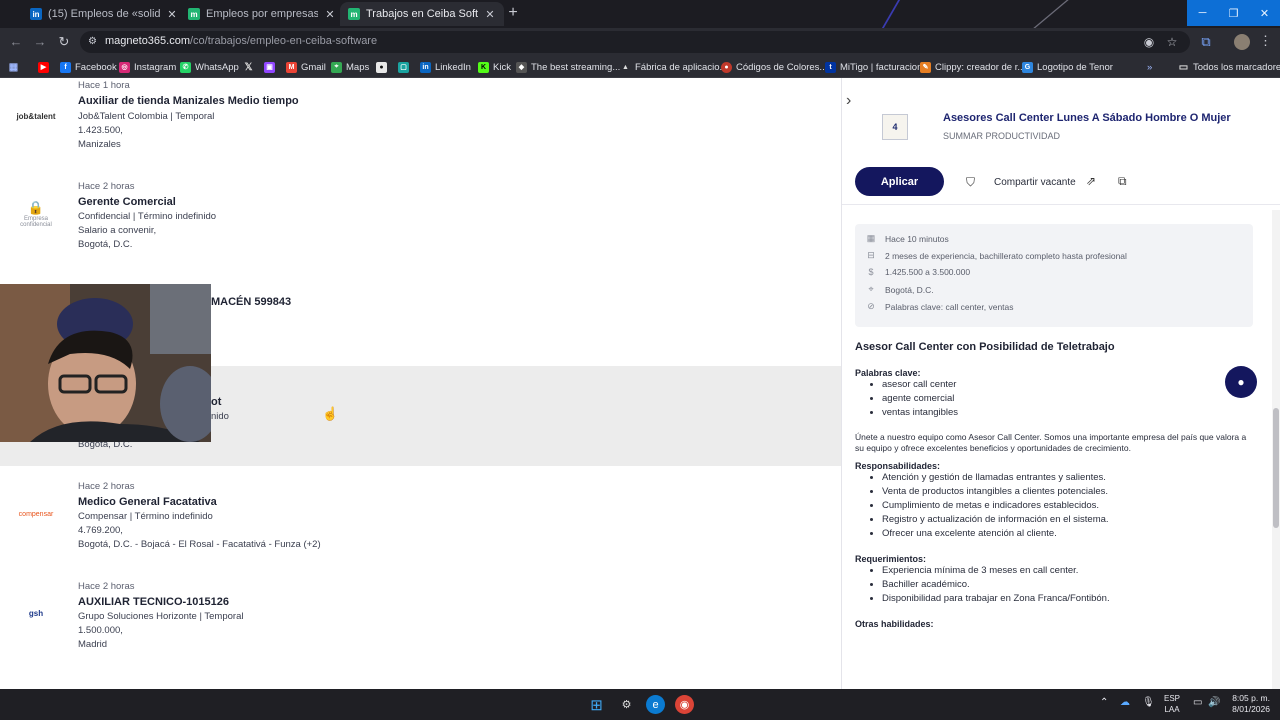  What do you see at coordinates (262, 14) in the screenshot?
I see `tab-magneto-companies: m Empleos por empresas en Colo ✕` at bounding box center [262, 14].